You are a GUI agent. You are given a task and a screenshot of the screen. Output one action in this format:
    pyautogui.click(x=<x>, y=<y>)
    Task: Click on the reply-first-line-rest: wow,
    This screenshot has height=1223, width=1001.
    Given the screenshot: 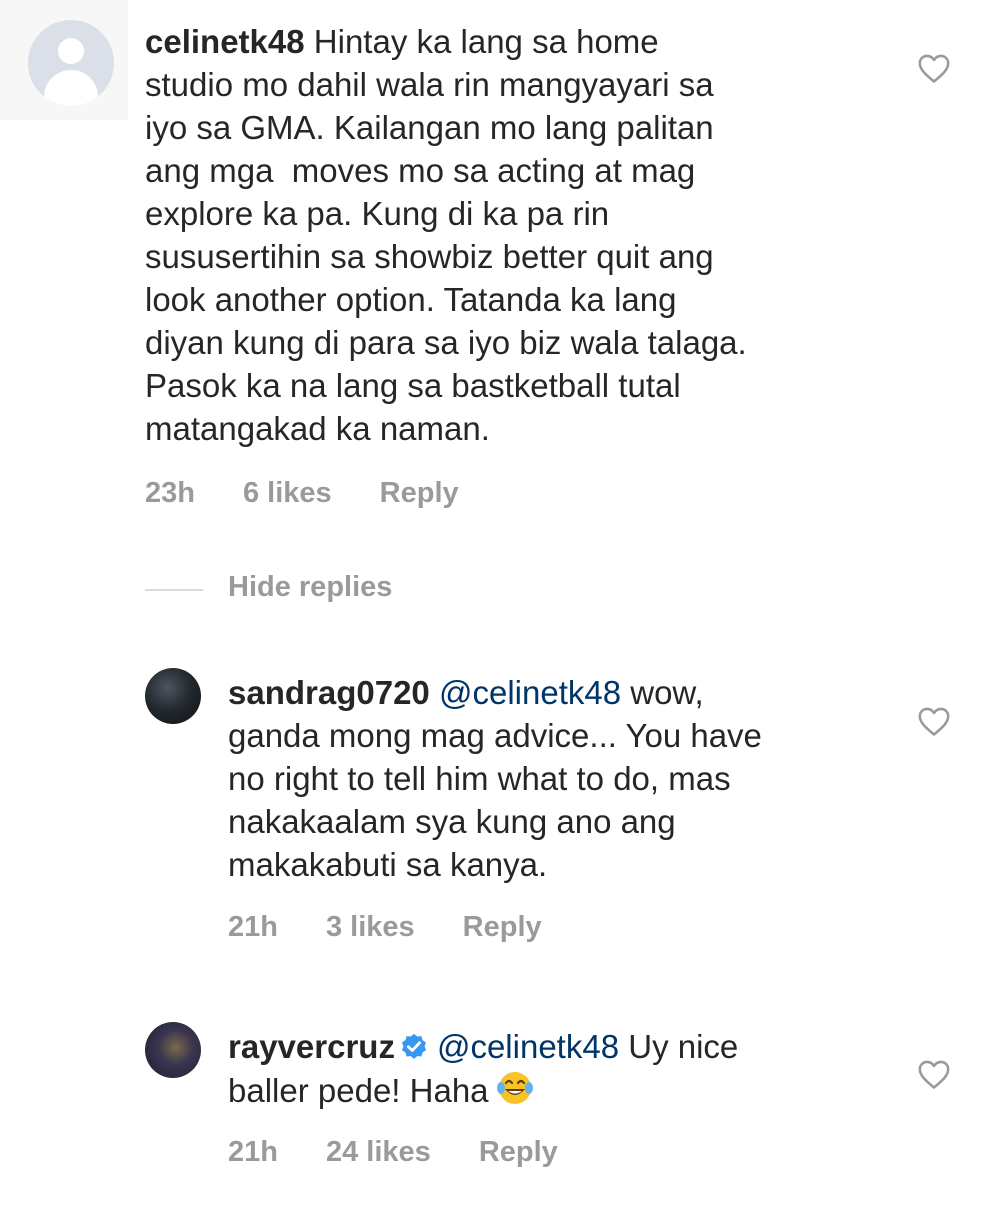 What is the action you would take?
    pyautogui.click(x=662, y=692)
    